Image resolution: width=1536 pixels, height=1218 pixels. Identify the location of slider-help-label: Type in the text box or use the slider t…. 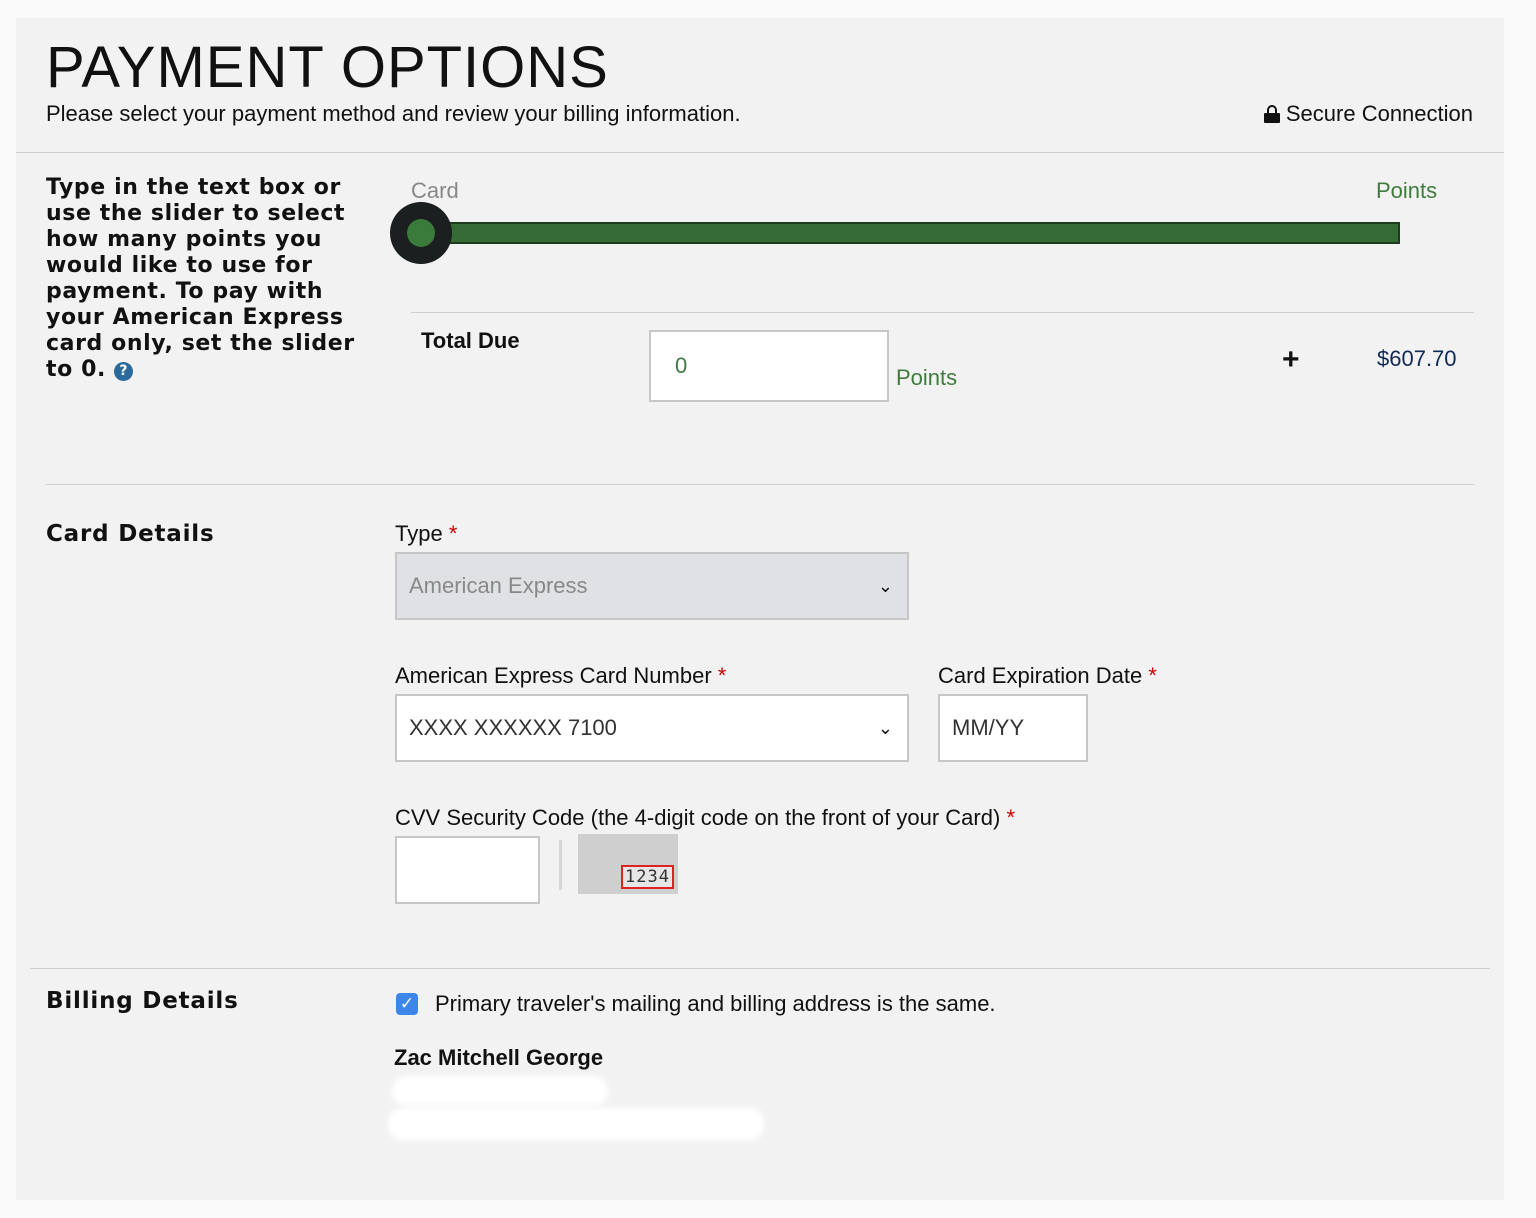
(200, 278).